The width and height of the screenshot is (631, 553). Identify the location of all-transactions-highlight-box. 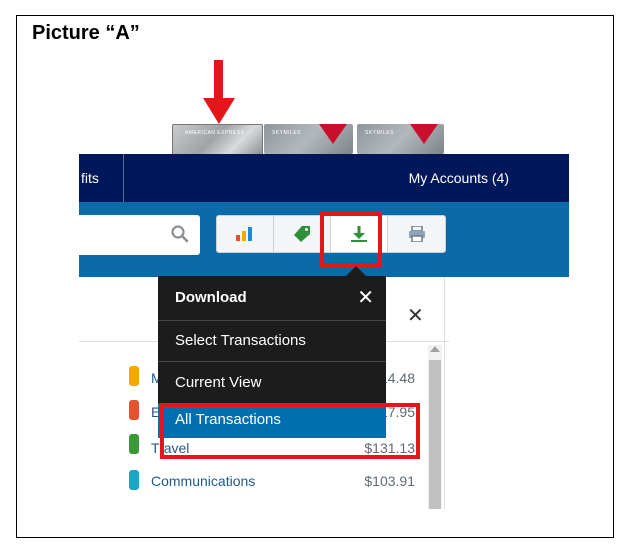
(290, 431).